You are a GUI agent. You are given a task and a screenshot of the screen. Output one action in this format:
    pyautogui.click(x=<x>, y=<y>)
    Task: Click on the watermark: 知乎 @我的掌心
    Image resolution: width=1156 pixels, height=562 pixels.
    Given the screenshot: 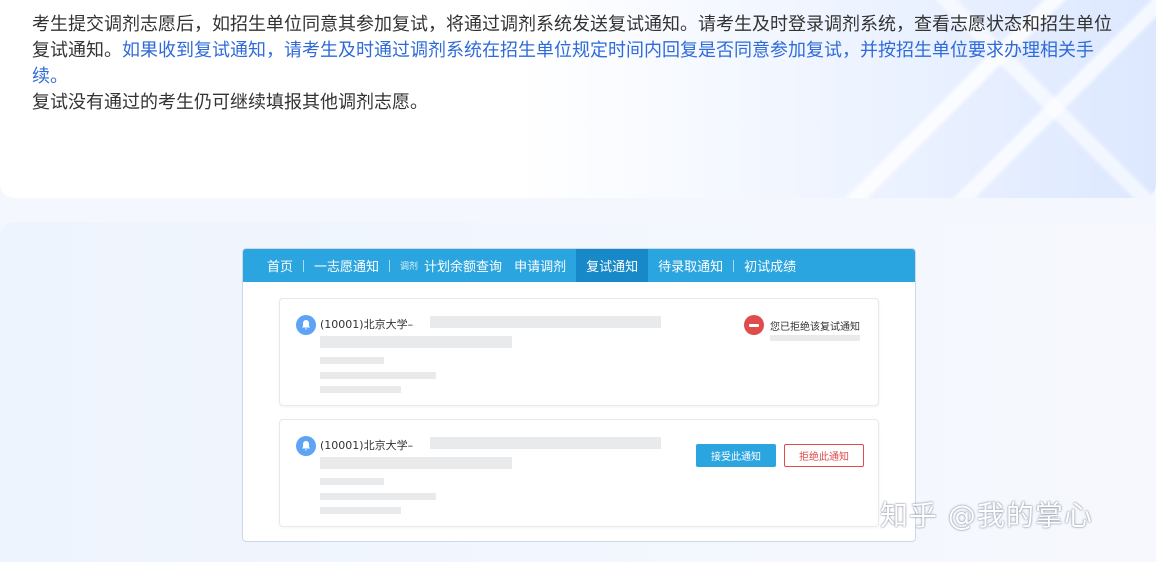 What is the action you would take?
    pyautogui.click(x=986, y=515)
    